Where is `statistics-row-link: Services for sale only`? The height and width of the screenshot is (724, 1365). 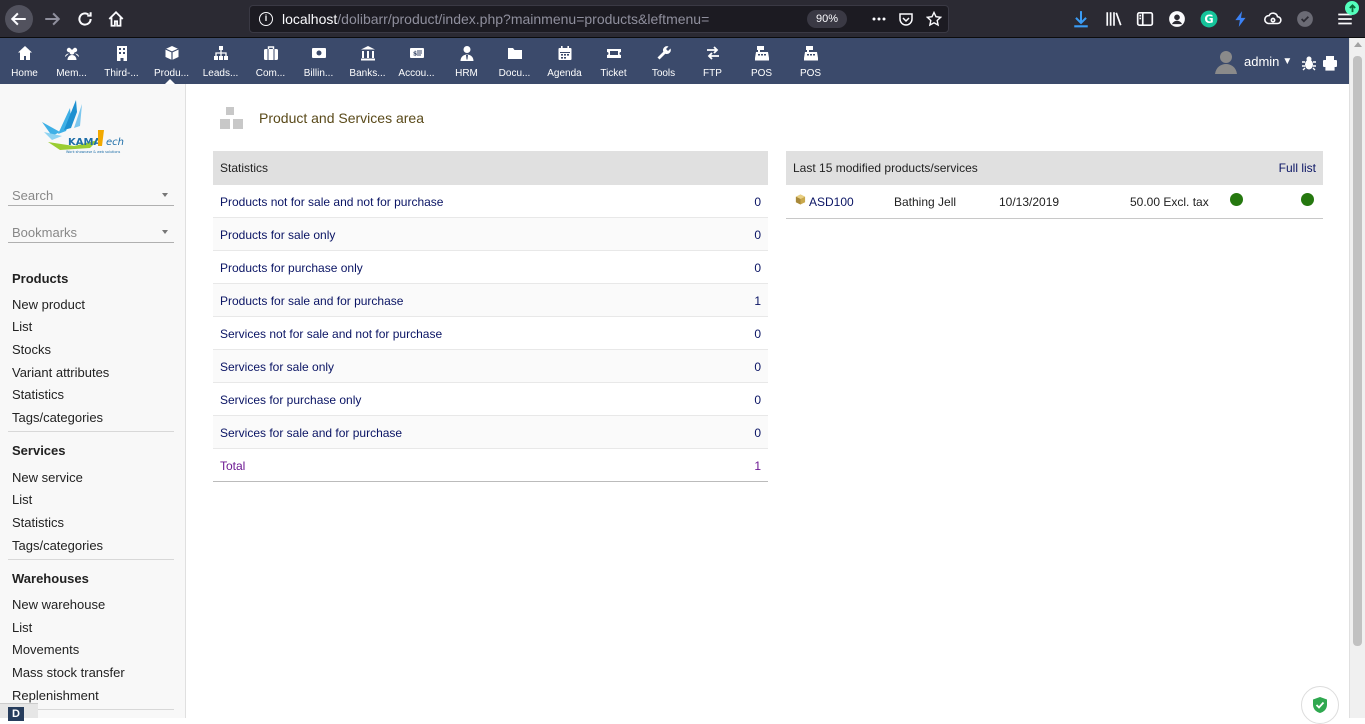
statistics-row-link: Services for sale only is located at coordinates (277, 367).